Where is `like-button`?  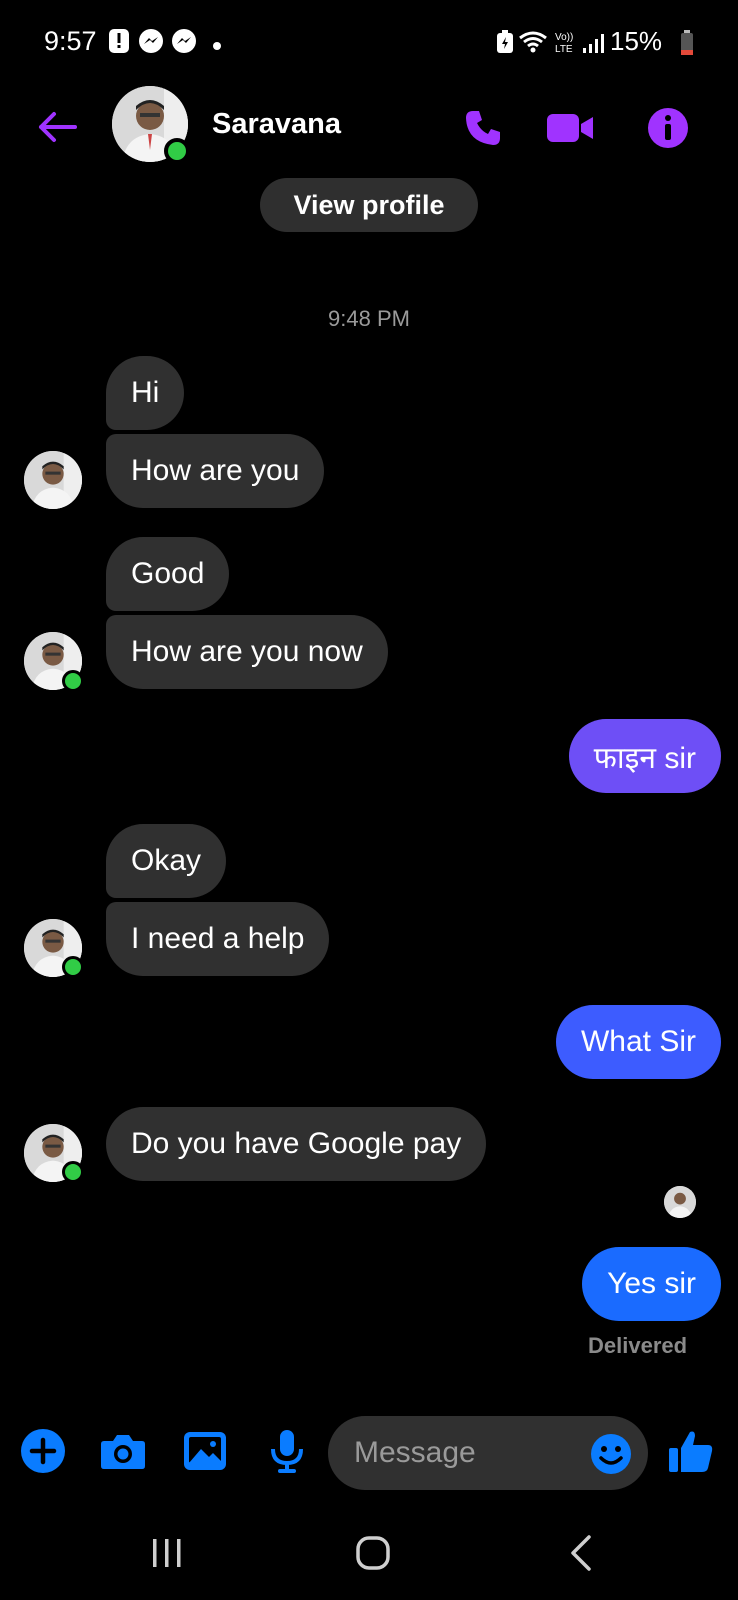 like-button is located at coordinates (691, 1451).